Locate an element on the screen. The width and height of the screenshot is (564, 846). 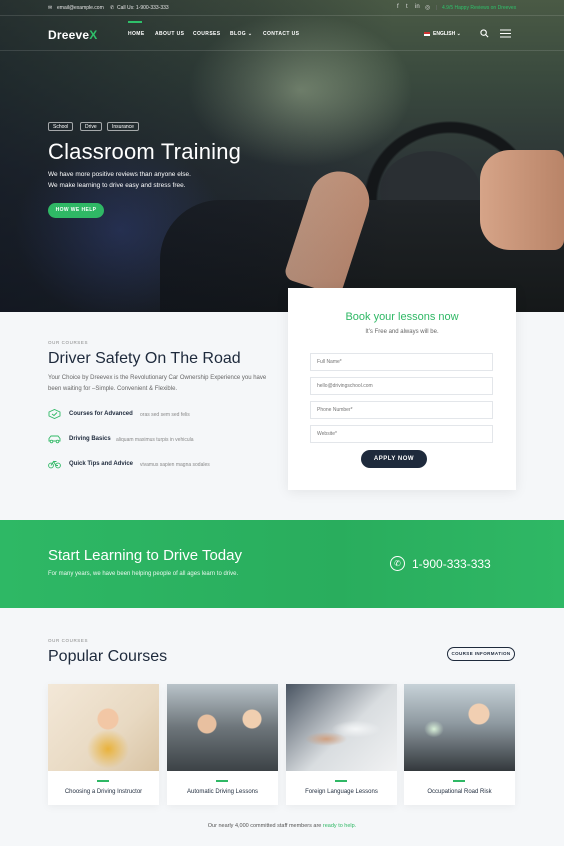
booking-title: Book your lessons now is located at coordinates (402, 317).